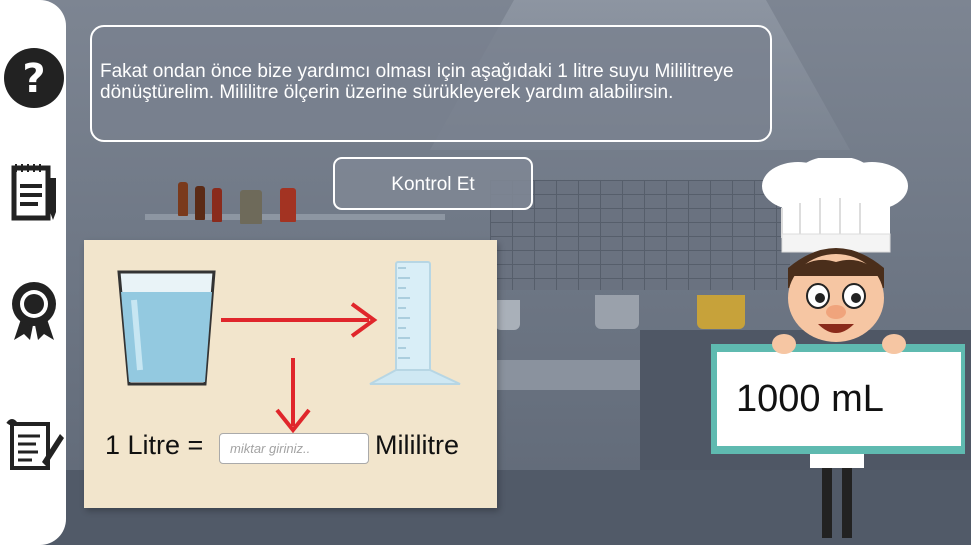 The width and height of the screenshot is (971, 545). I want to click on measuring-cylinder, so click(415, 323).